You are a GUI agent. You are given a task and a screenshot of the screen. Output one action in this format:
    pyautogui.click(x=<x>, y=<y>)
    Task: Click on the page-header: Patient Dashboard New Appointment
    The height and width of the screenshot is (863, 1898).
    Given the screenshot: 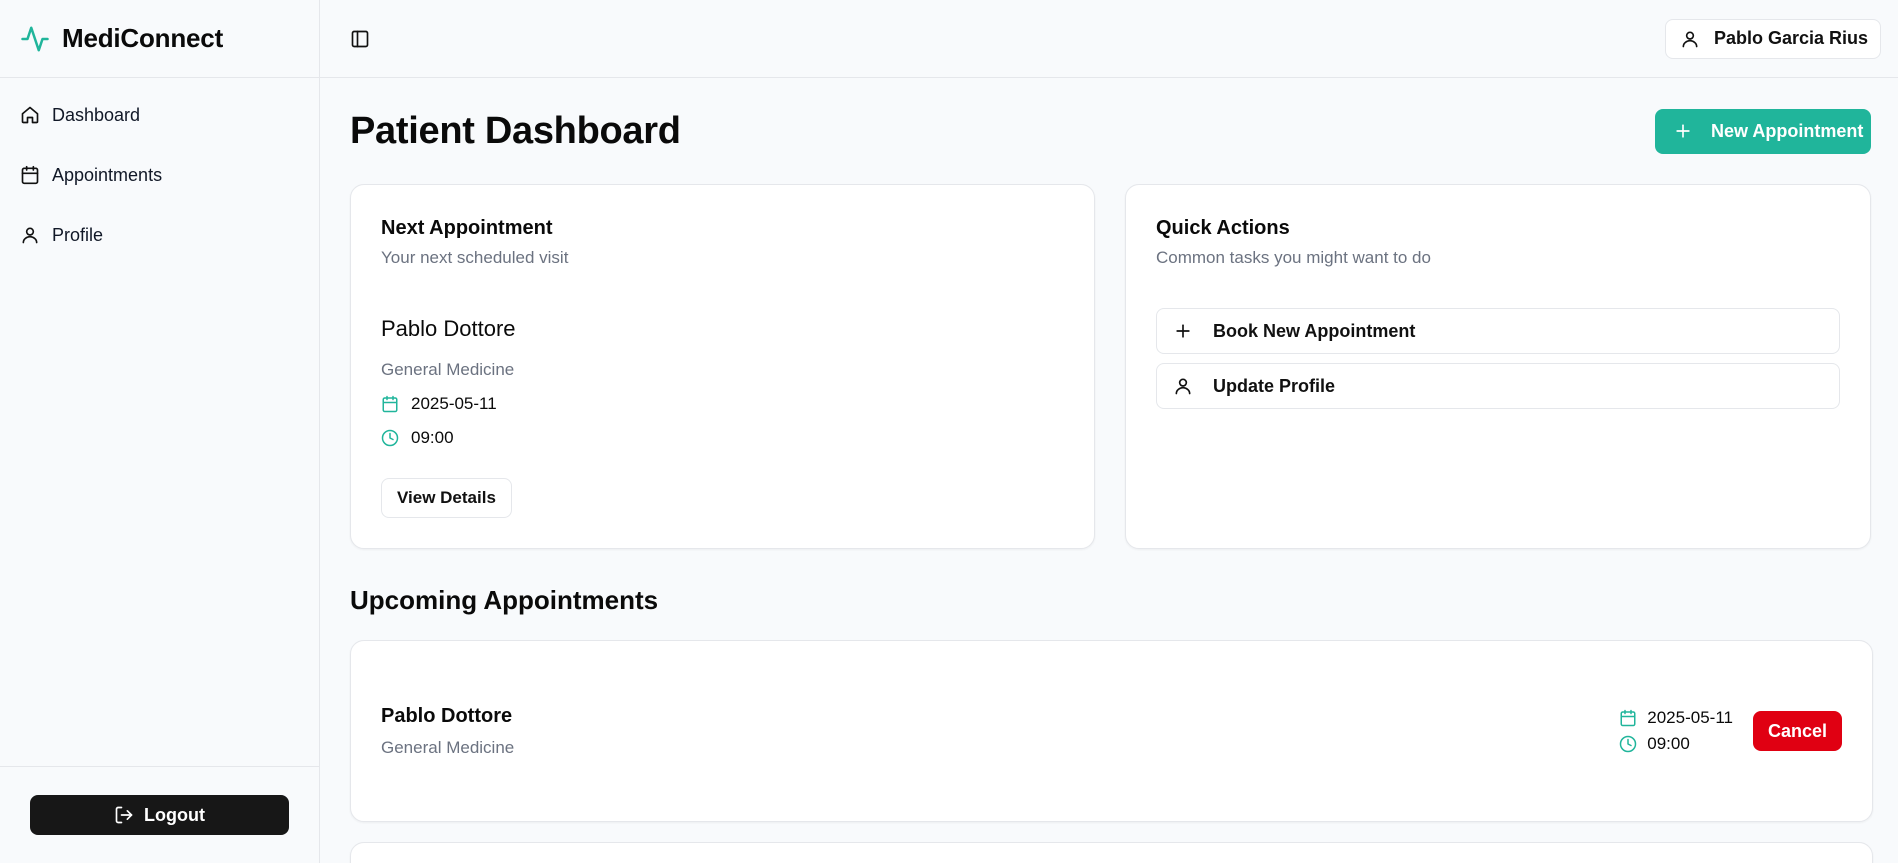 What is the action you would take?
    pyautogui.click(x=1110, y=131)
    